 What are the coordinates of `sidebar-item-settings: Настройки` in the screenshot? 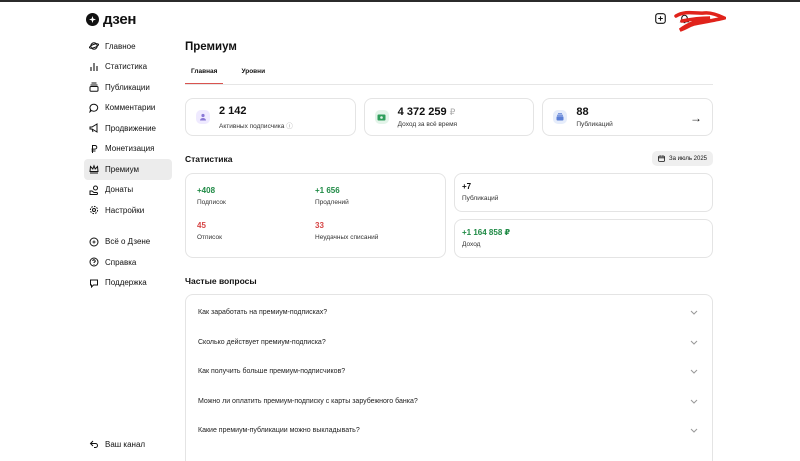 It's located at (128, 210).